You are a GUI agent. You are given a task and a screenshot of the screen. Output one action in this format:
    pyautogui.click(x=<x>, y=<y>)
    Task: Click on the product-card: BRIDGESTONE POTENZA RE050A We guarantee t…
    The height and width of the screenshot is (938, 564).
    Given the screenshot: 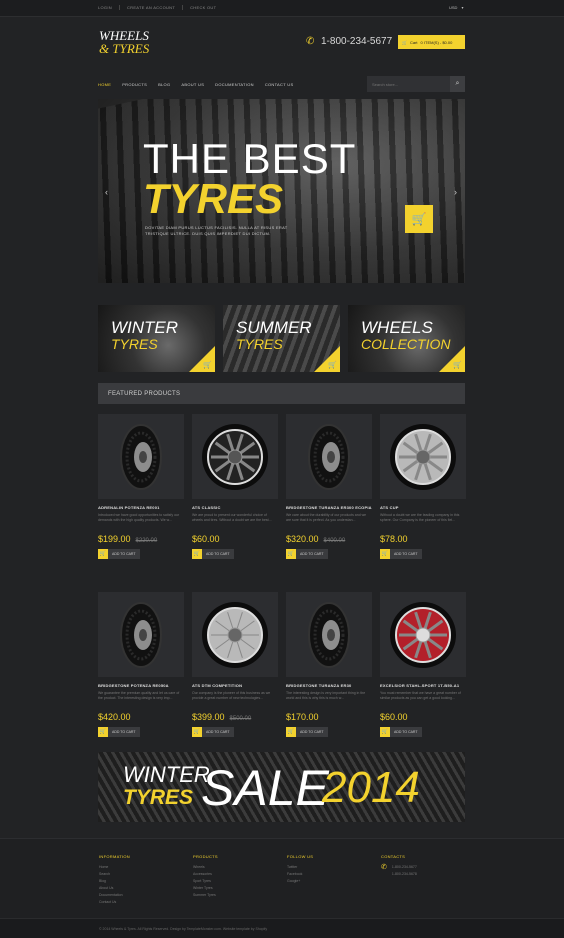 What is the action you would take?
    pyautogui.click(x=141, y=664)
    